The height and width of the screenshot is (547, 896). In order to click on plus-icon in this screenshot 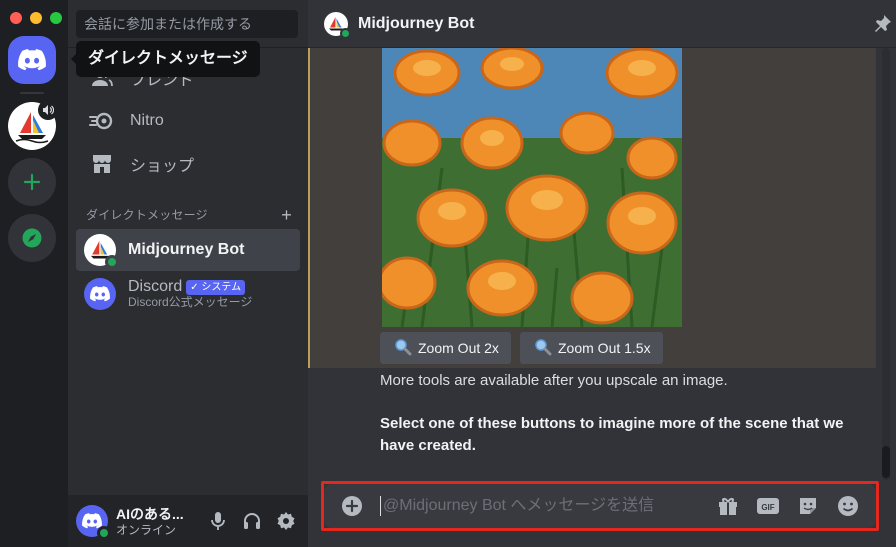, I will do `click(32, 182)`.